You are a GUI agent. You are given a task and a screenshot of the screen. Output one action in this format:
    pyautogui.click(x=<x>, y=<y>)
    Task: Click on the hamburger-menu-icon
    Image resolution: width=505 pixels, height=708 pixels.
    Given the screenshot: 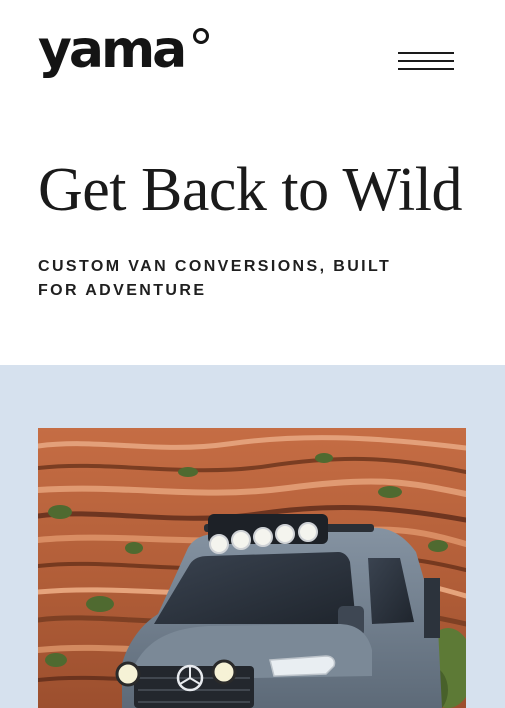 What is the action you would take?
    pyautogui.click(x=426, y=53)
    